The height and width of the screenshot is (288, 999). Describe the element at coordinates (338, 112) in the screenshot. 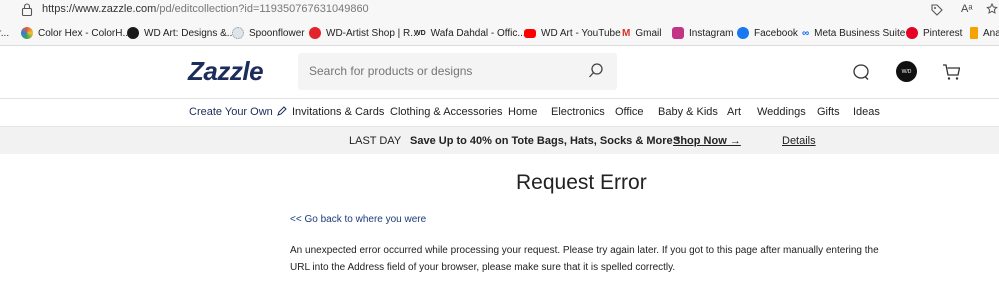

I see `nav-item-invitations: Invitations & Cards` at that location.